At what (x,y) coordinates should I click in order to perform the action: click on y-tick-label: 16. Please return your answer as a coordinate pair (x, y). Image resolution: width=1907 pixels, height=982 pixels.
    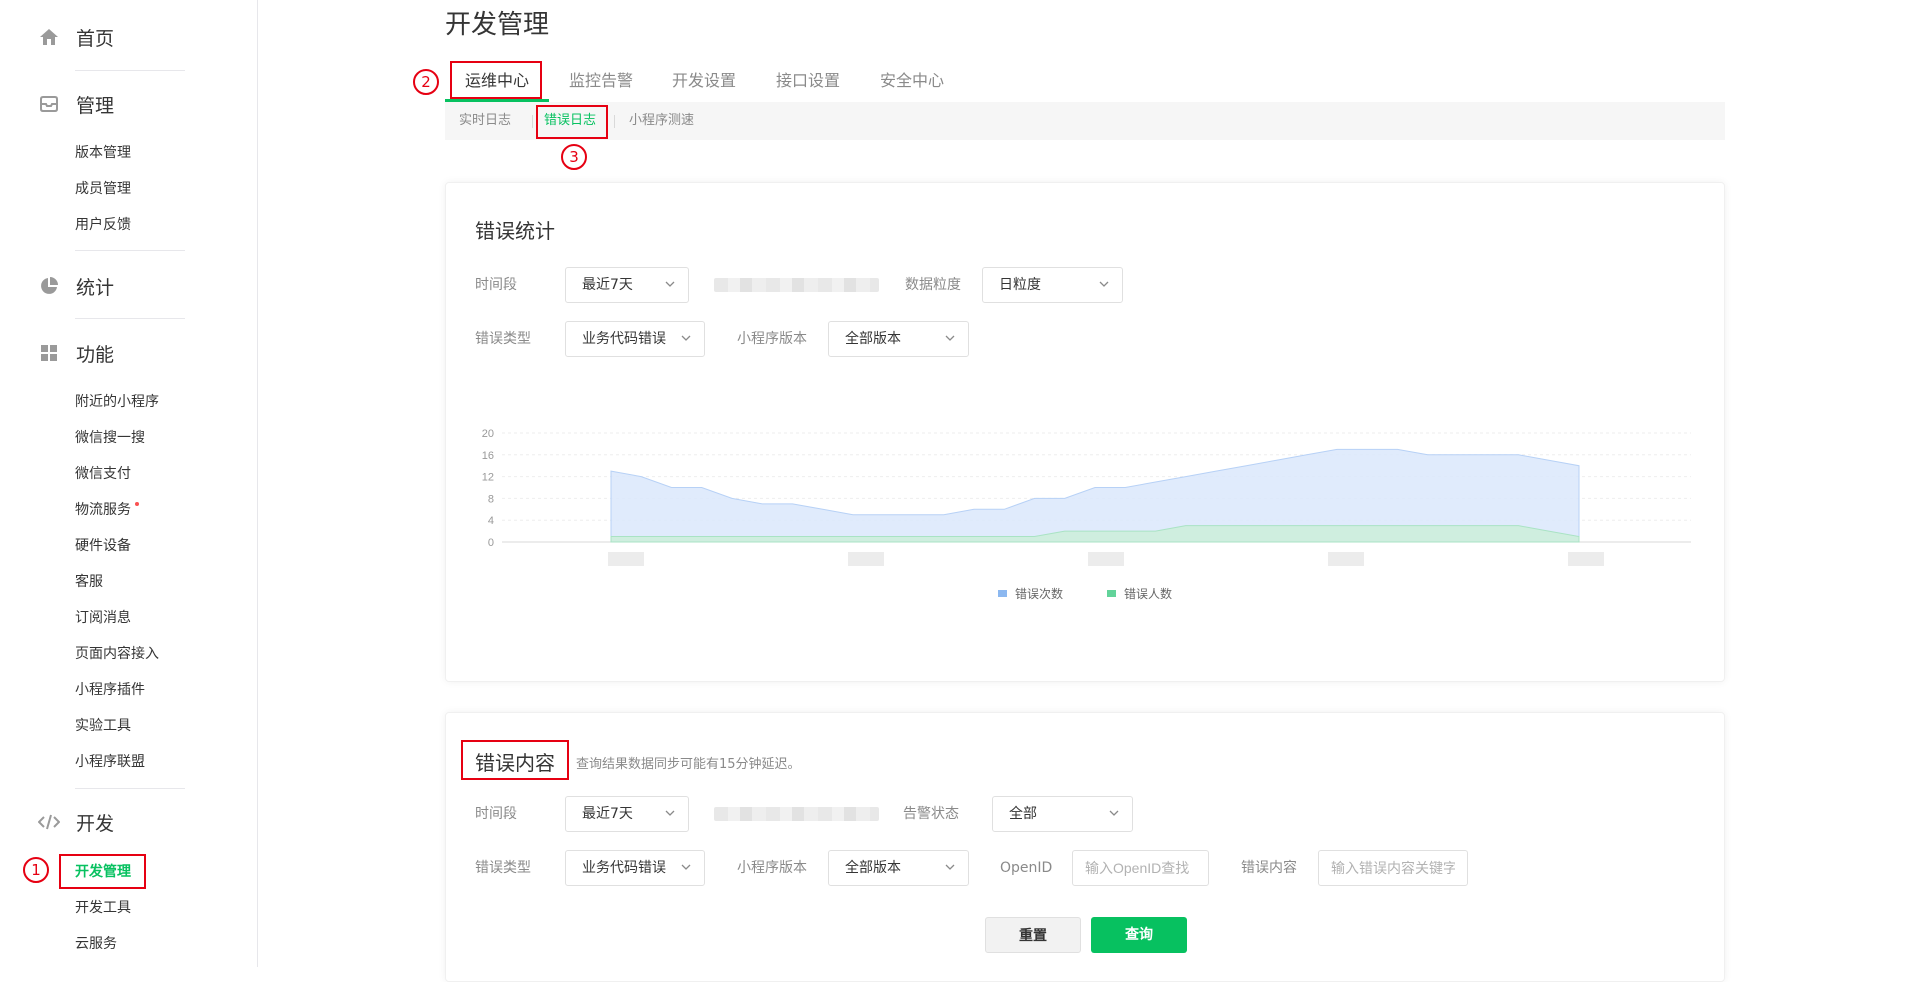
    Looking at the image, I should click on (488, 456).